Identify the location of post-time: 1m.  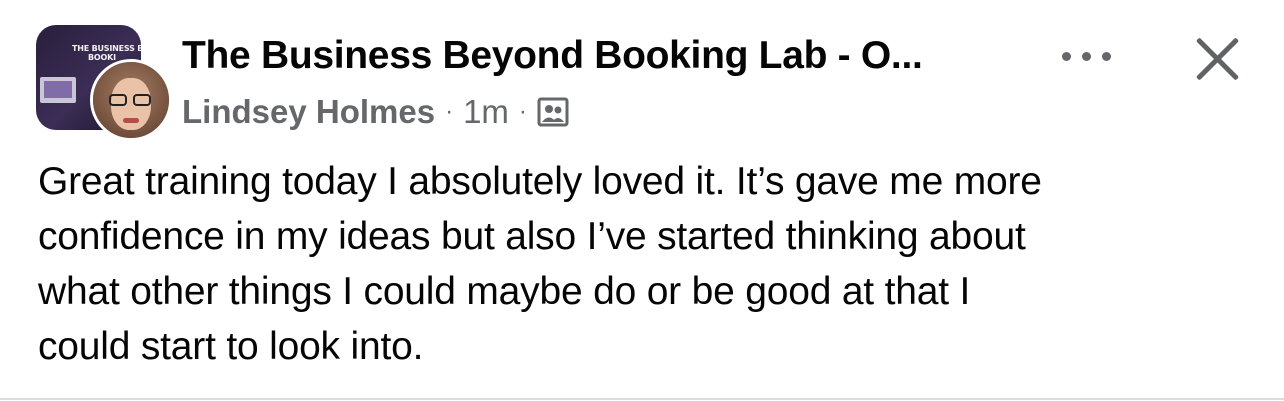
(486, 112).